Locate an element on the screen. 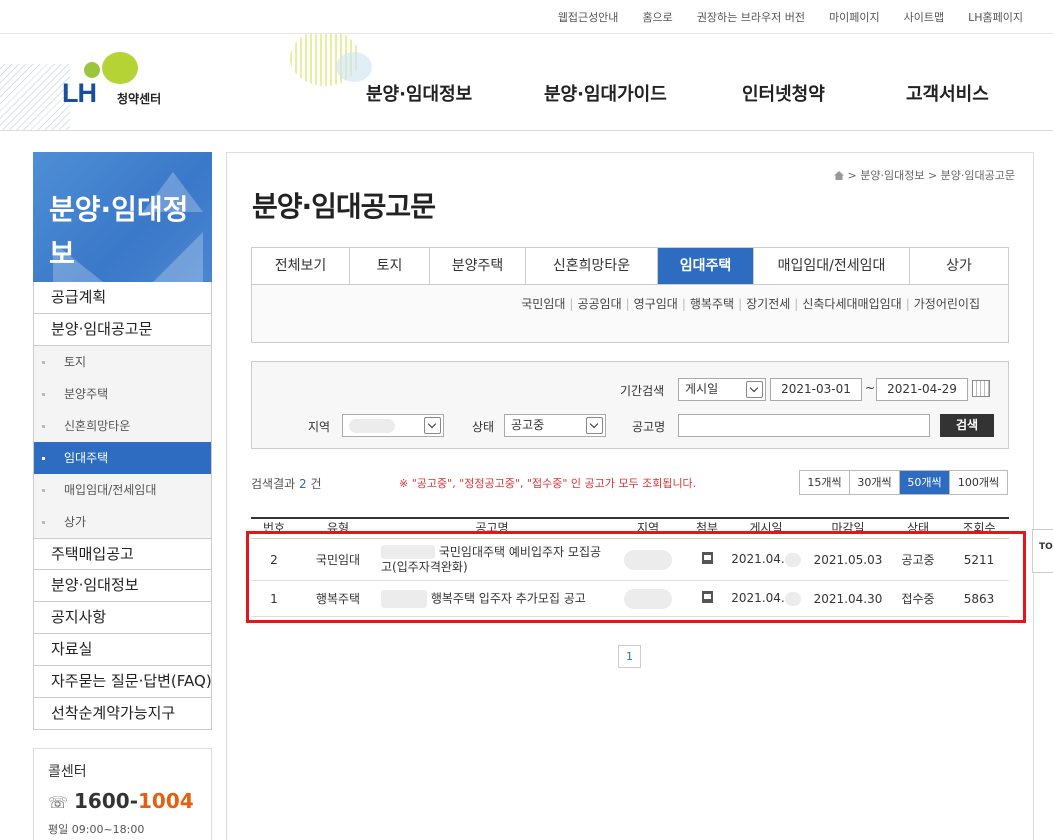  page-size-100: 100개씩 is located at coordinates (978, 482).